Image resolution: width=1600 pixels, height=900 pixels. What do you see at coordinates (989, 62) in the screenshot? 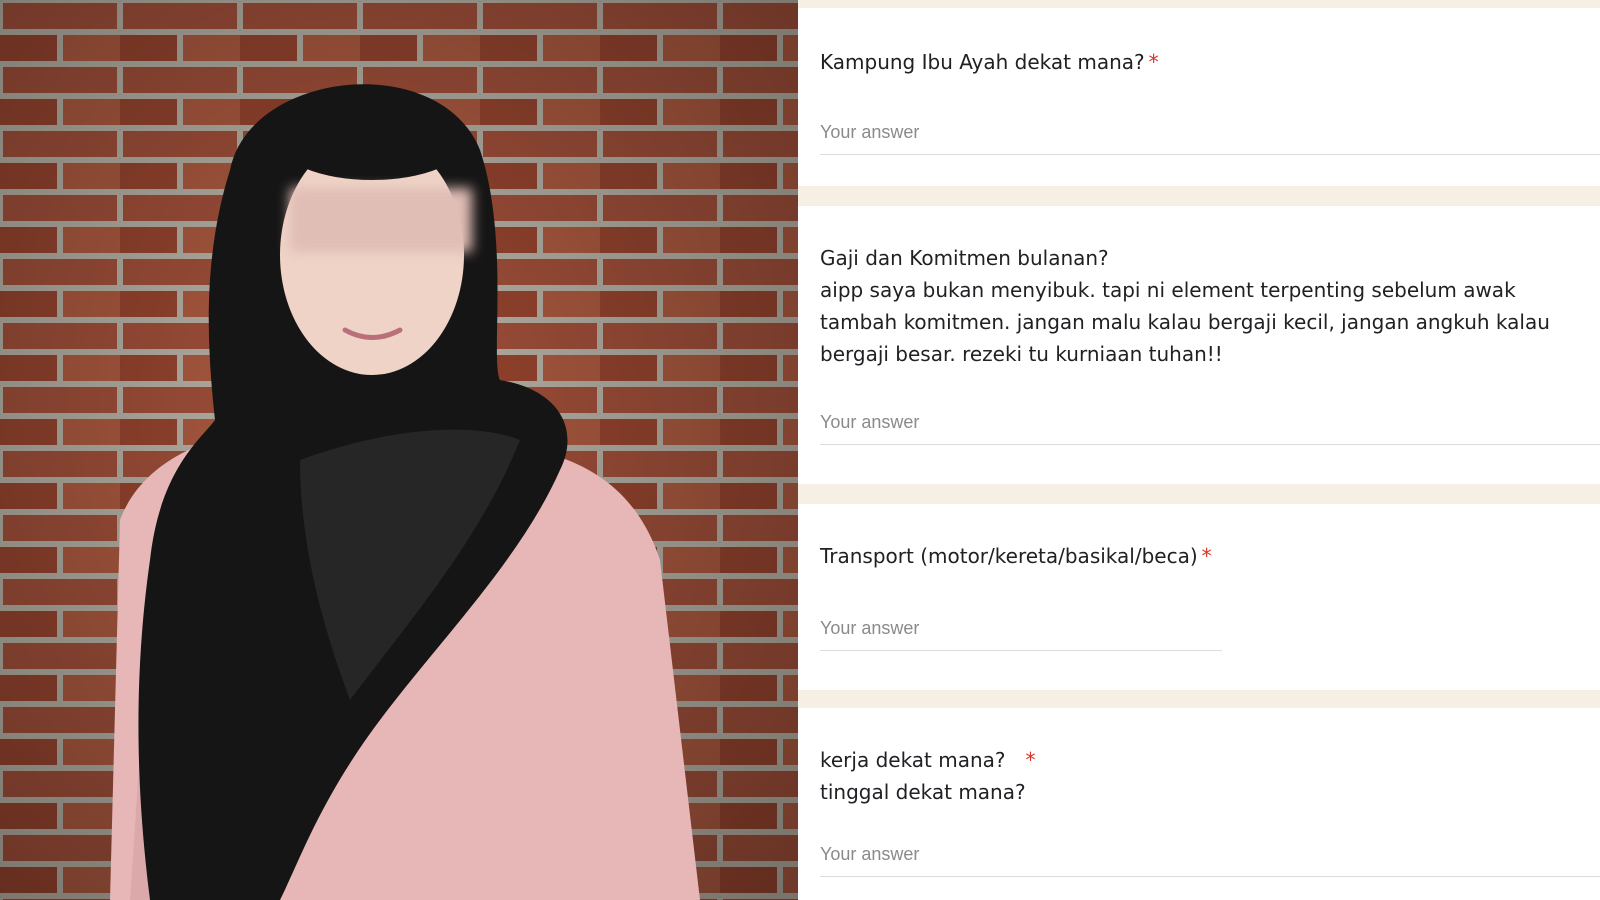
I see `question-title: Kampung Ibu Ayah dekat mana? *` at bounding box center [989, 62].